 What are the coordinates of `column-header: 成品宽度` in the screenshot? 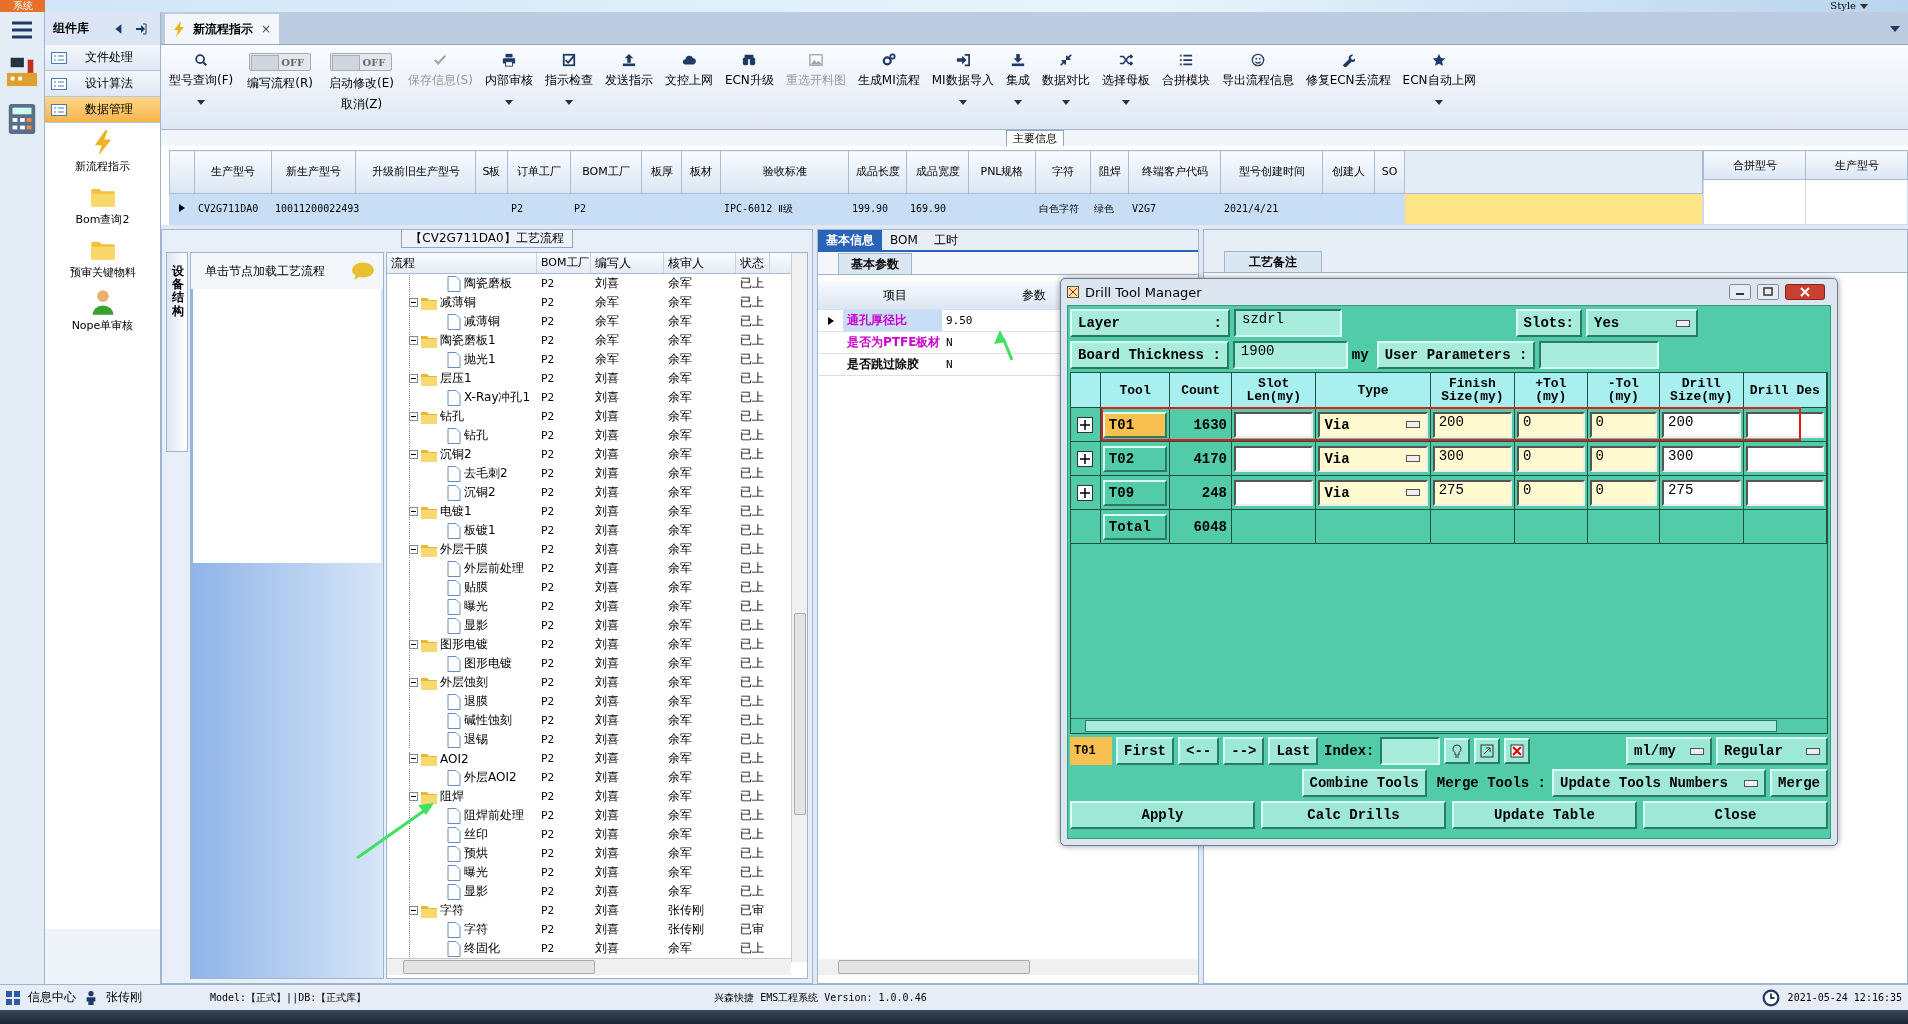 It's located at (937, 172).